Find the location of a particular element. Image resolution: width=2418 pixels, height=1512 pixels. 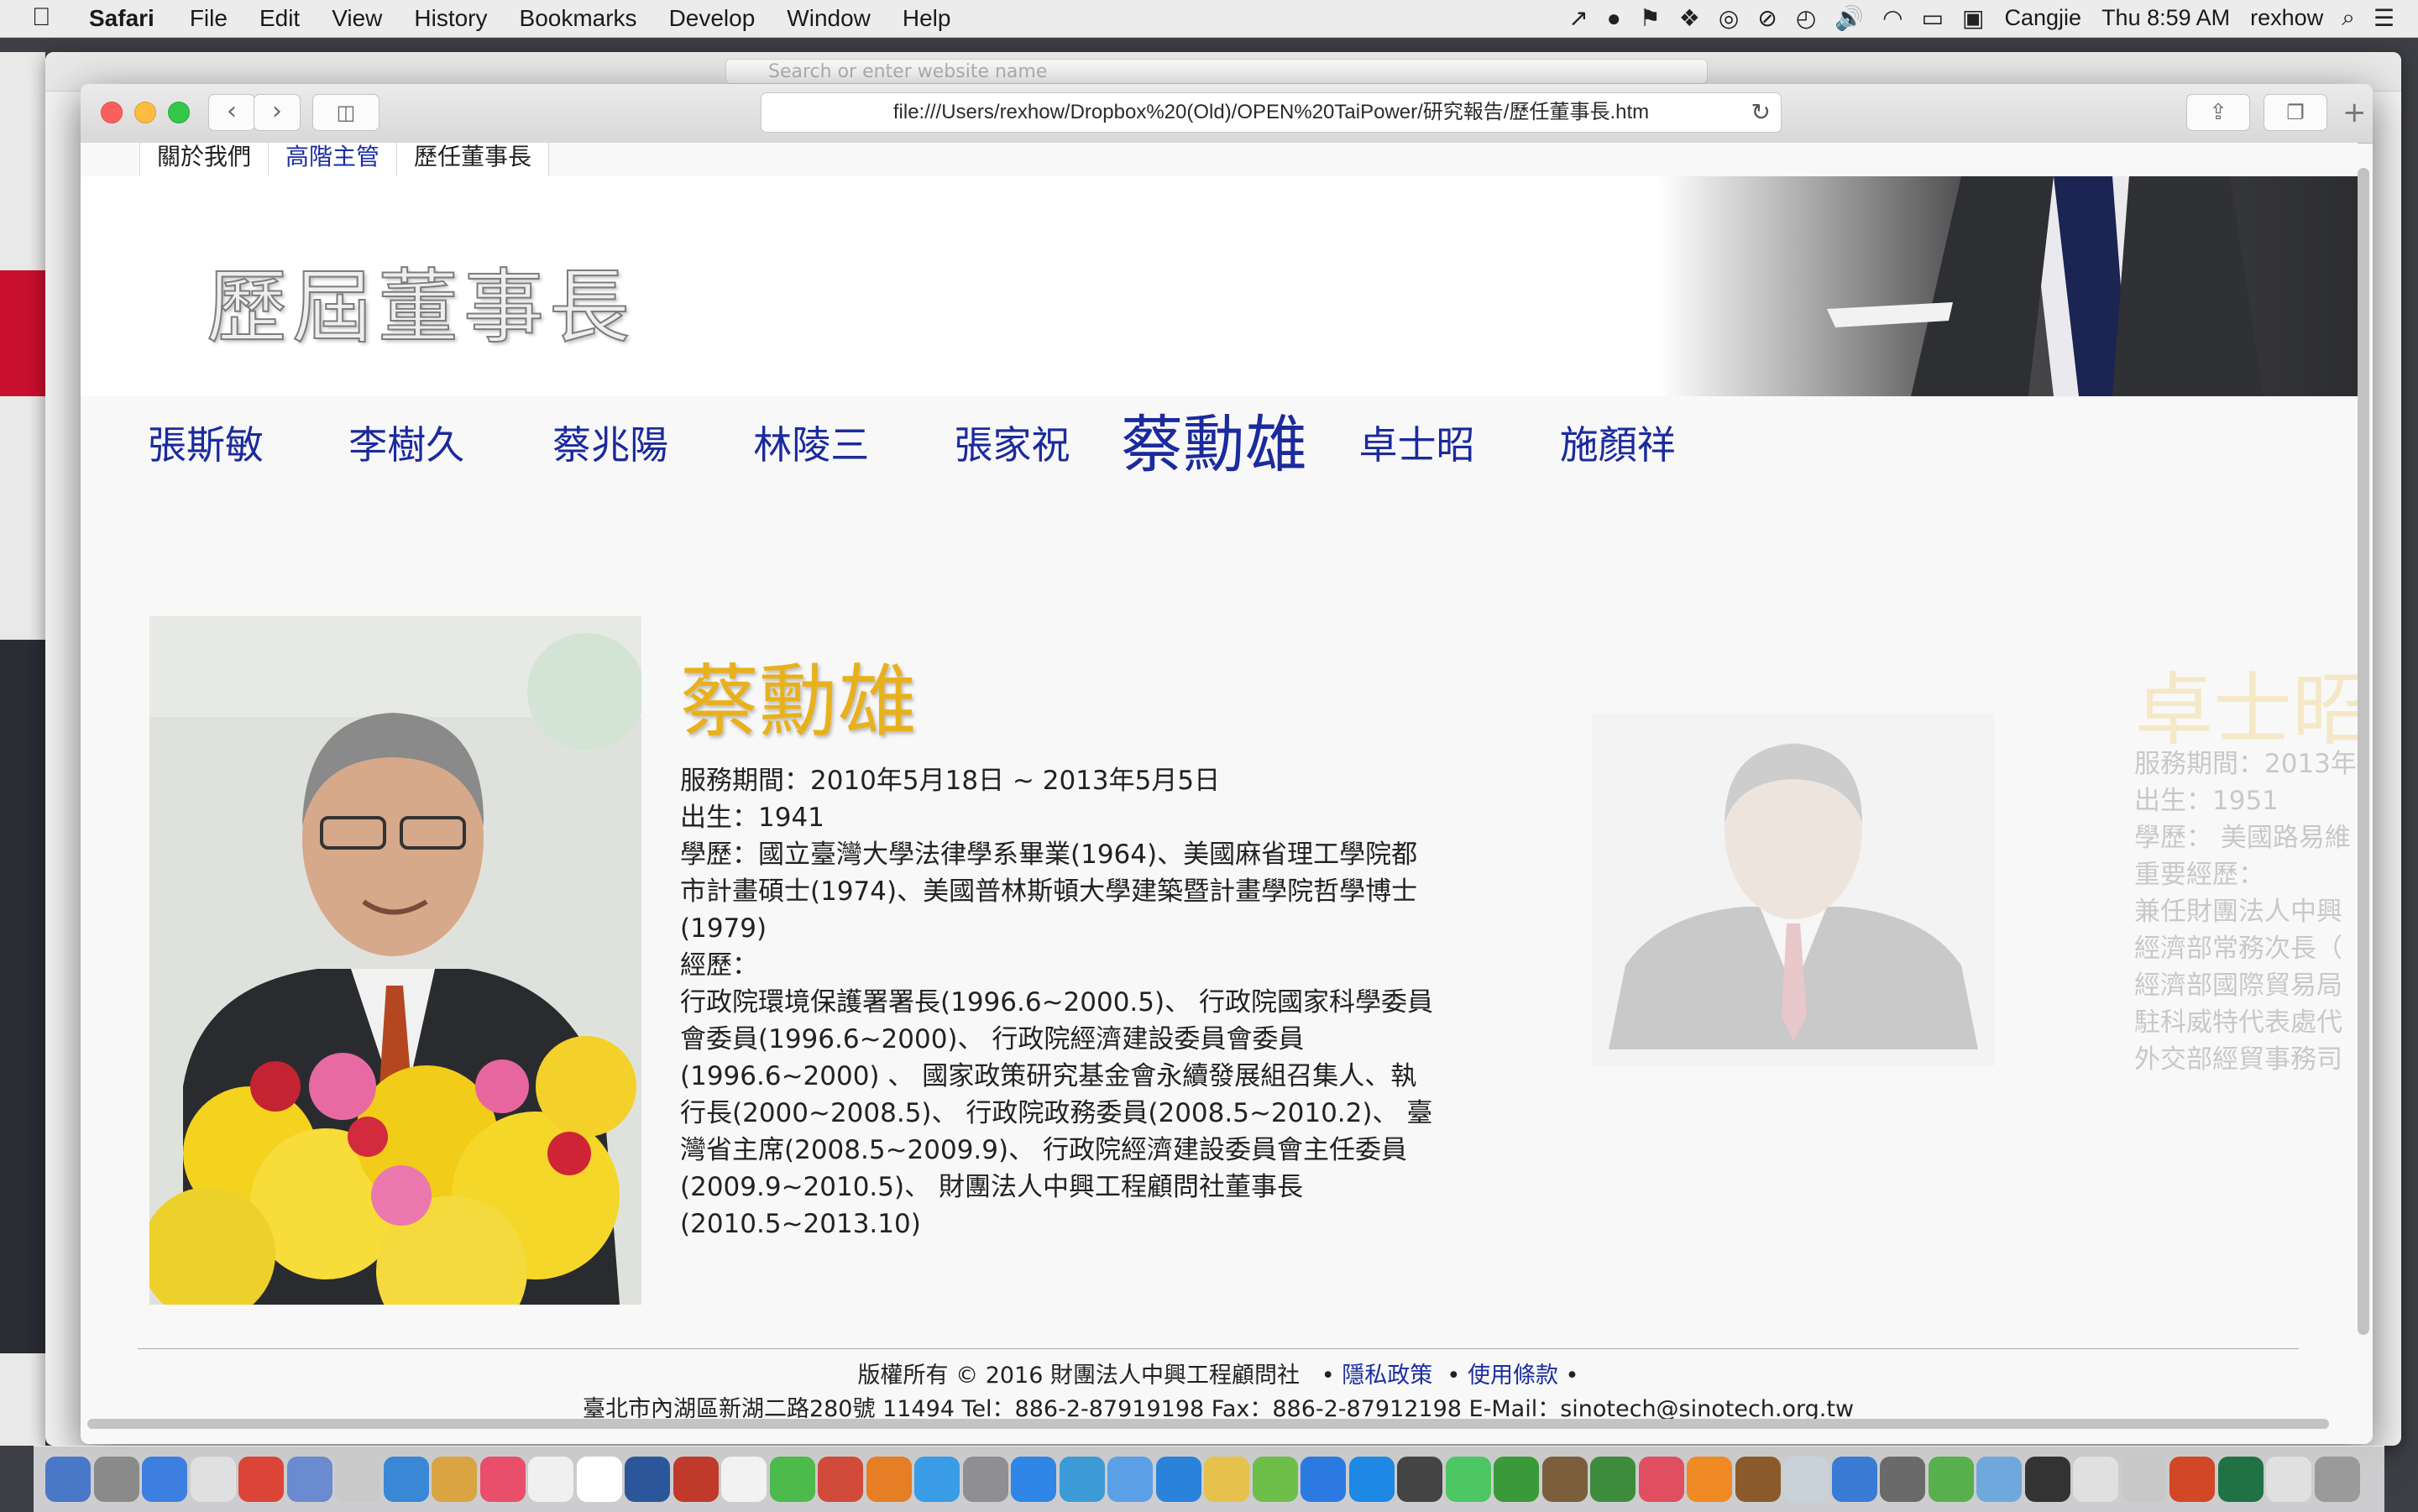

menu-help: Help is located at coordinates (927, 18).